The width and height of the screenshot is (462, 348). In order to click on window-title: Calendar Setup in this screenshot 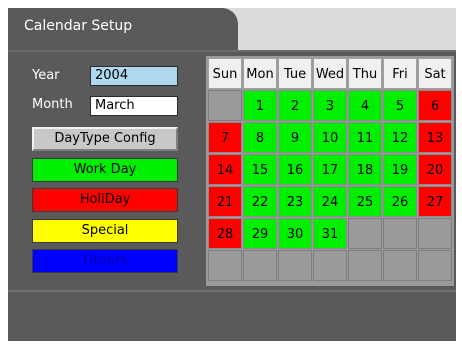, I will do `click(78, 26)`.